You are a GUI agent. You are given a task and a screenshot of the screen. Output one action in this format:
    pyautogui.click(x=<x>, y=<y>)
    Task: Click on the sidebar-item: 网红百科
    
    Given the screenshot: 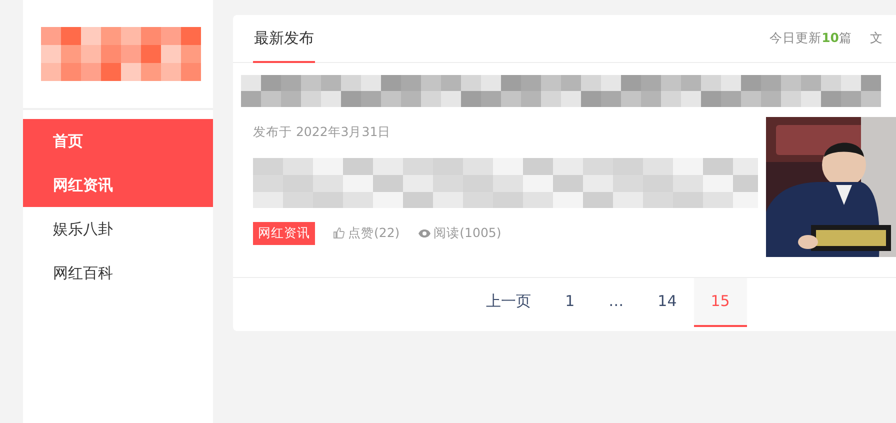 What is the action you would take?
    pyautogui.click(x=118, y=273)
    